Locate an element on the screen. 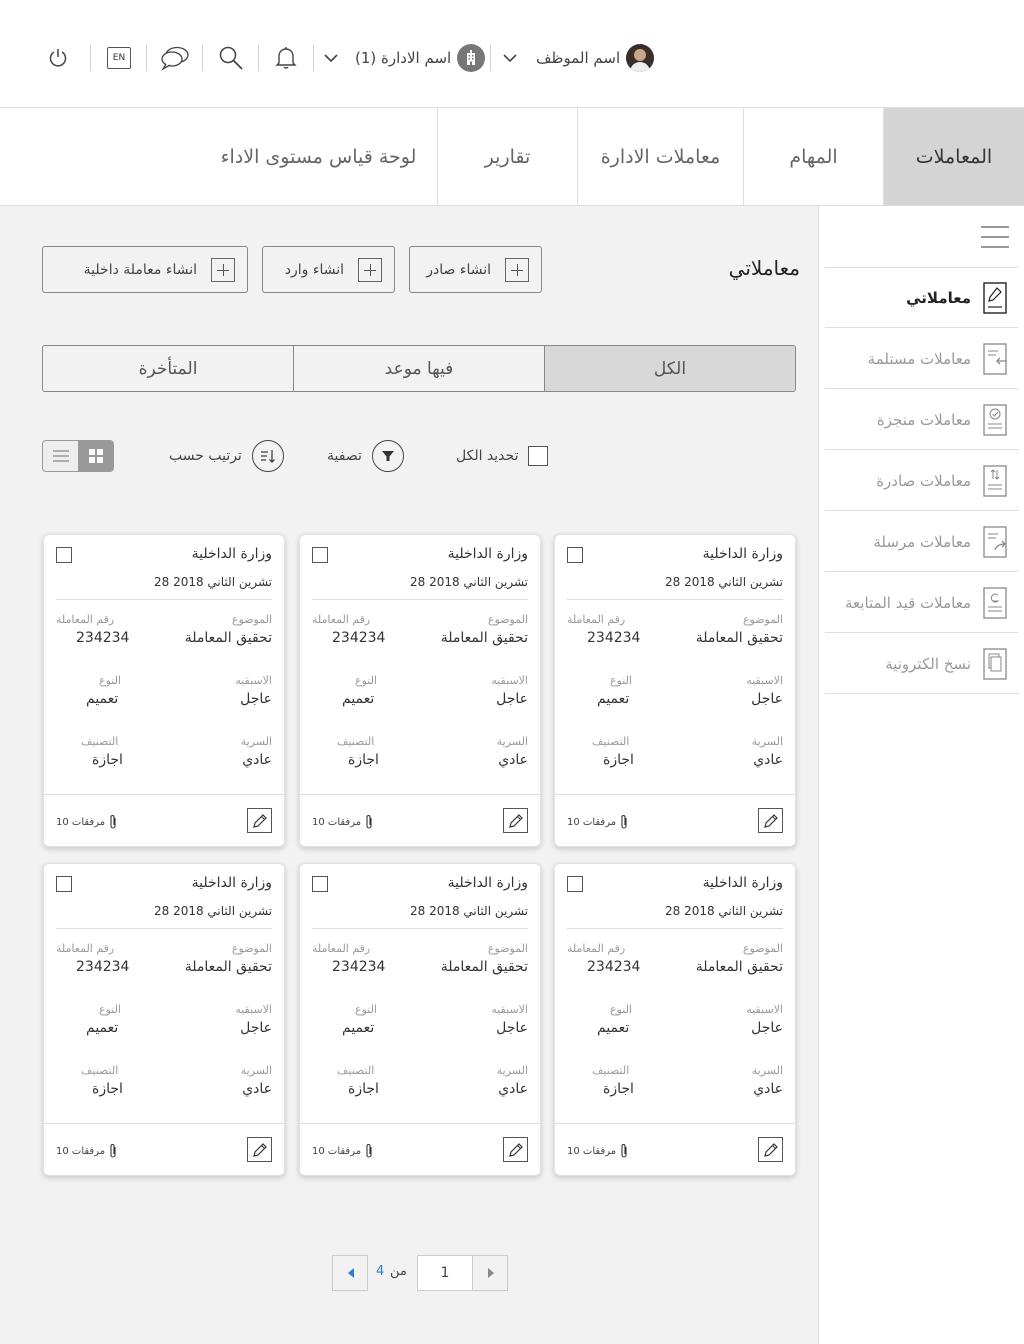 This screenshot has width=1024, height=1344. list-view-icon is located at coordinates (60, 456).